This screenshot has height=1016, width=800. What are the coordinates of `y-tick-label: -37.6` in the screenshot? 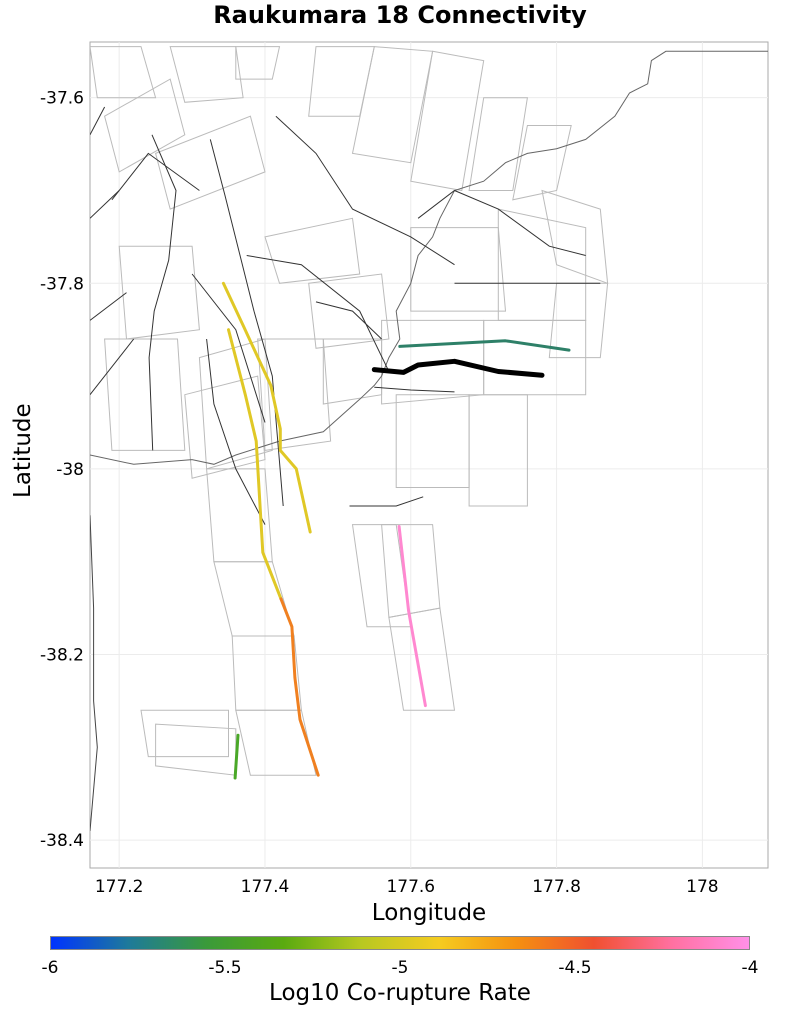 It's located at (62, 99).